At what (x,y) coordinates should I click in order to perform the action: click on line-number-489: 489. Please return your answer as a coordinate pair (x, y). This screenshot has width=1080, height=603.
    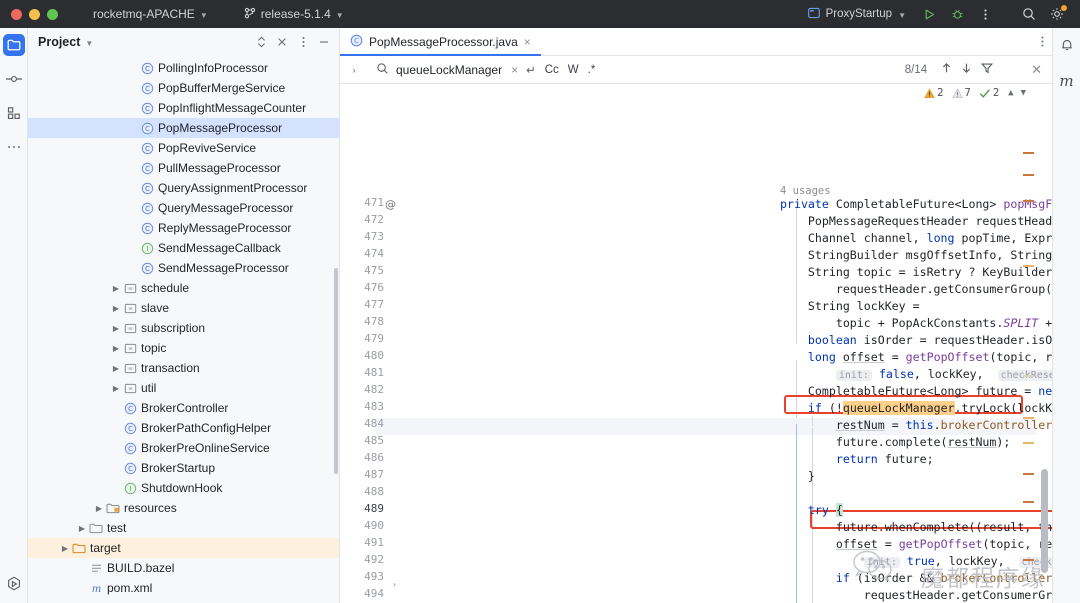
    Looking at the image, I should click on (366, 508).